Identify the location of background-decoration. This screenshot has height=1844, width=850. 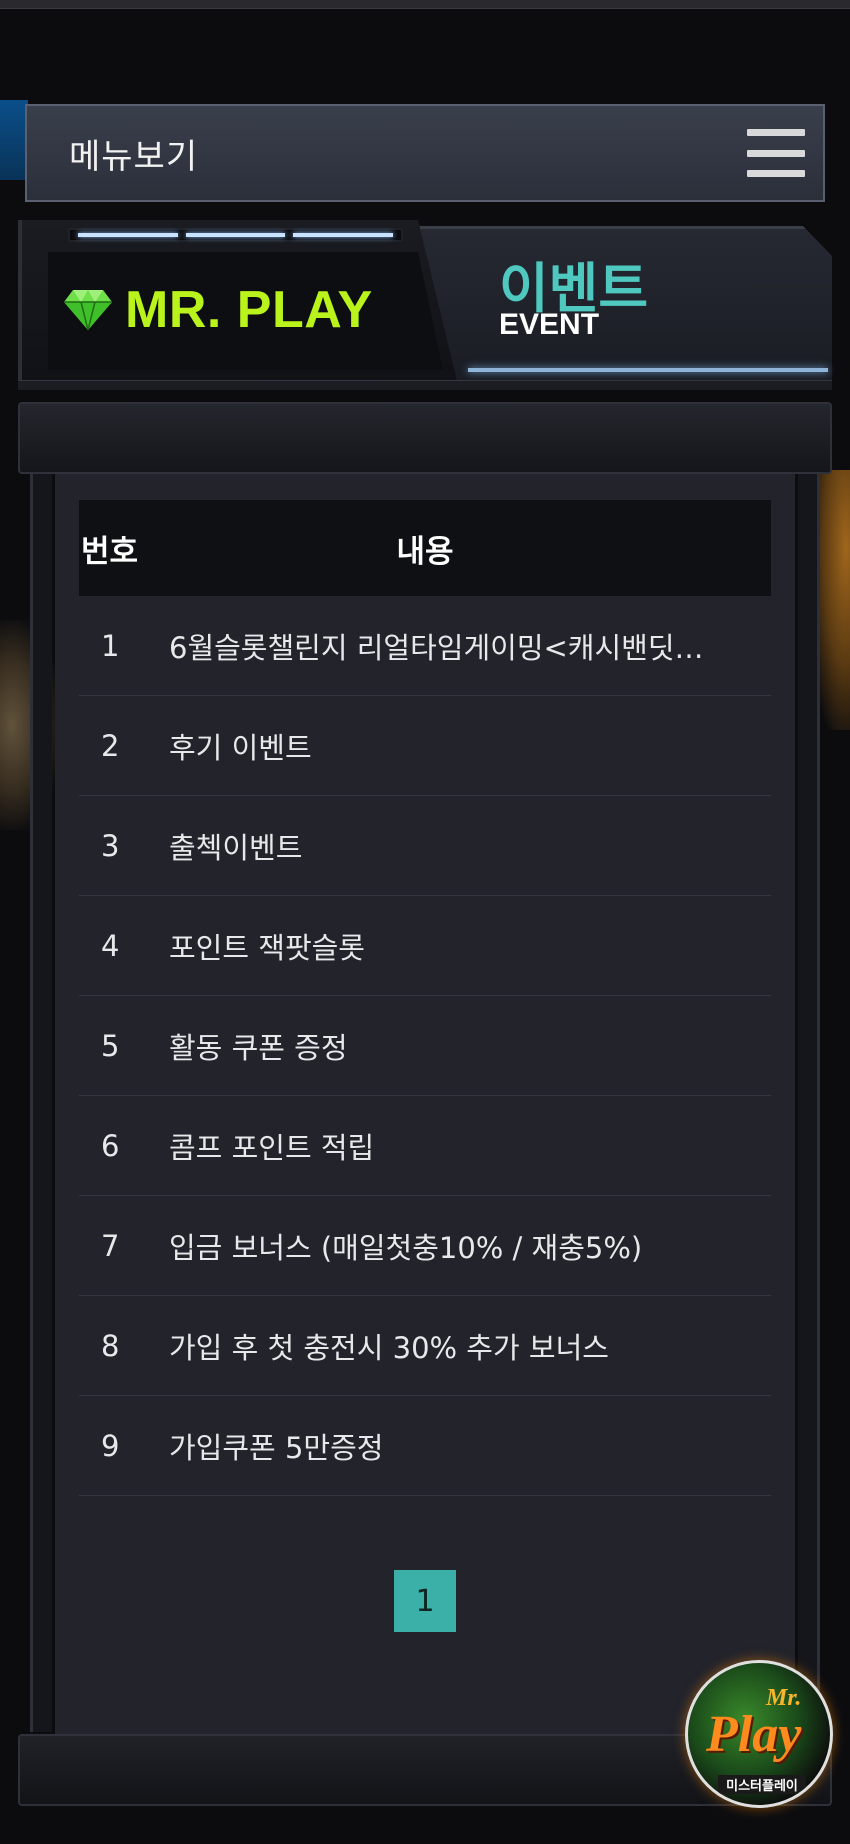
(14, 140).